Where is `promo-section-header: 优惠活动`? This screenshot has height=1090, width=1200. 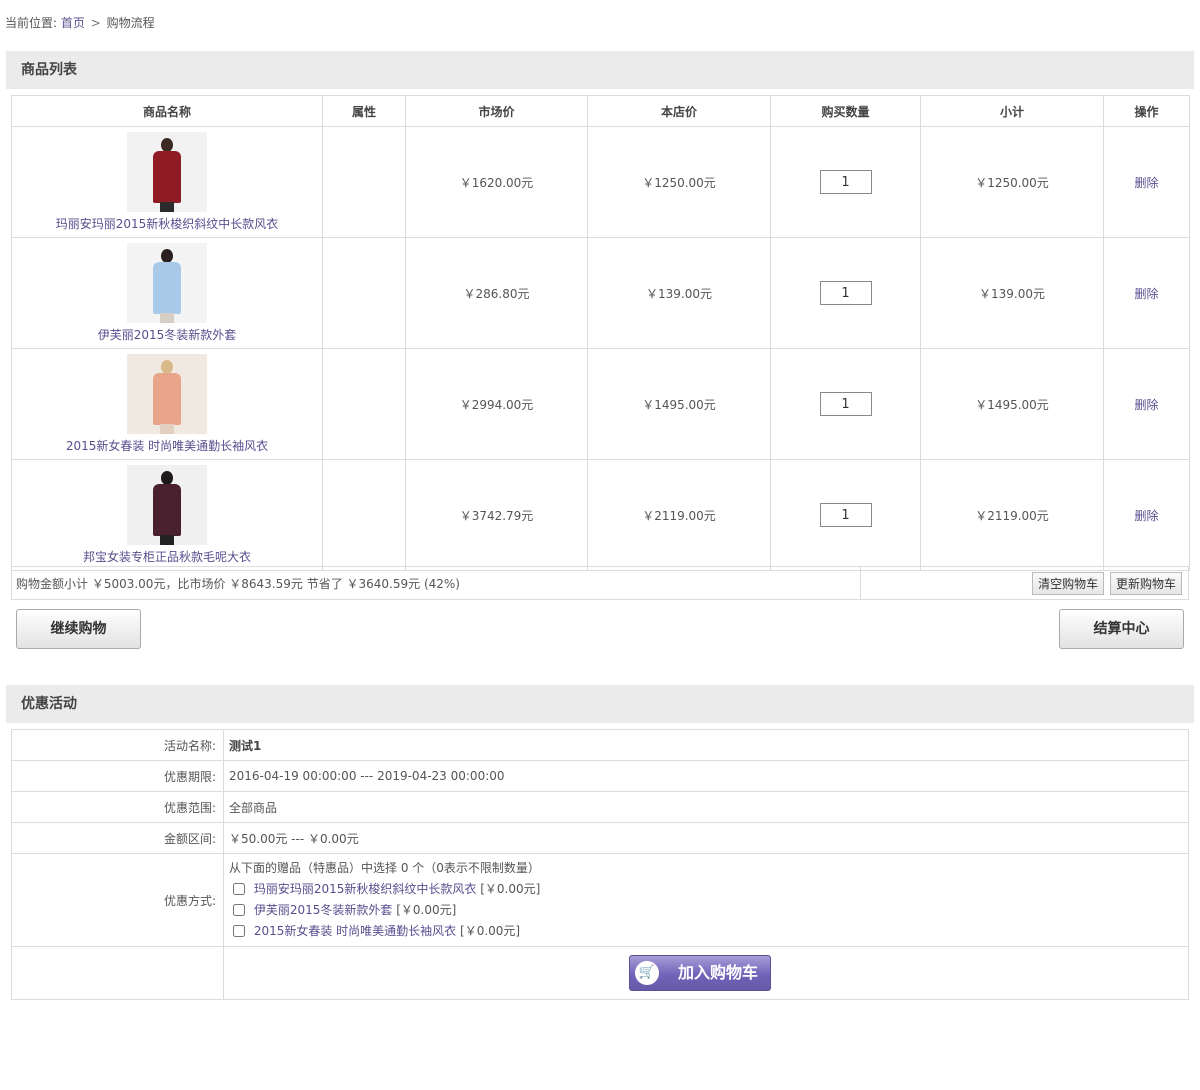 promo-section-header: 优惠活动 is located at coordinates (600, 704).